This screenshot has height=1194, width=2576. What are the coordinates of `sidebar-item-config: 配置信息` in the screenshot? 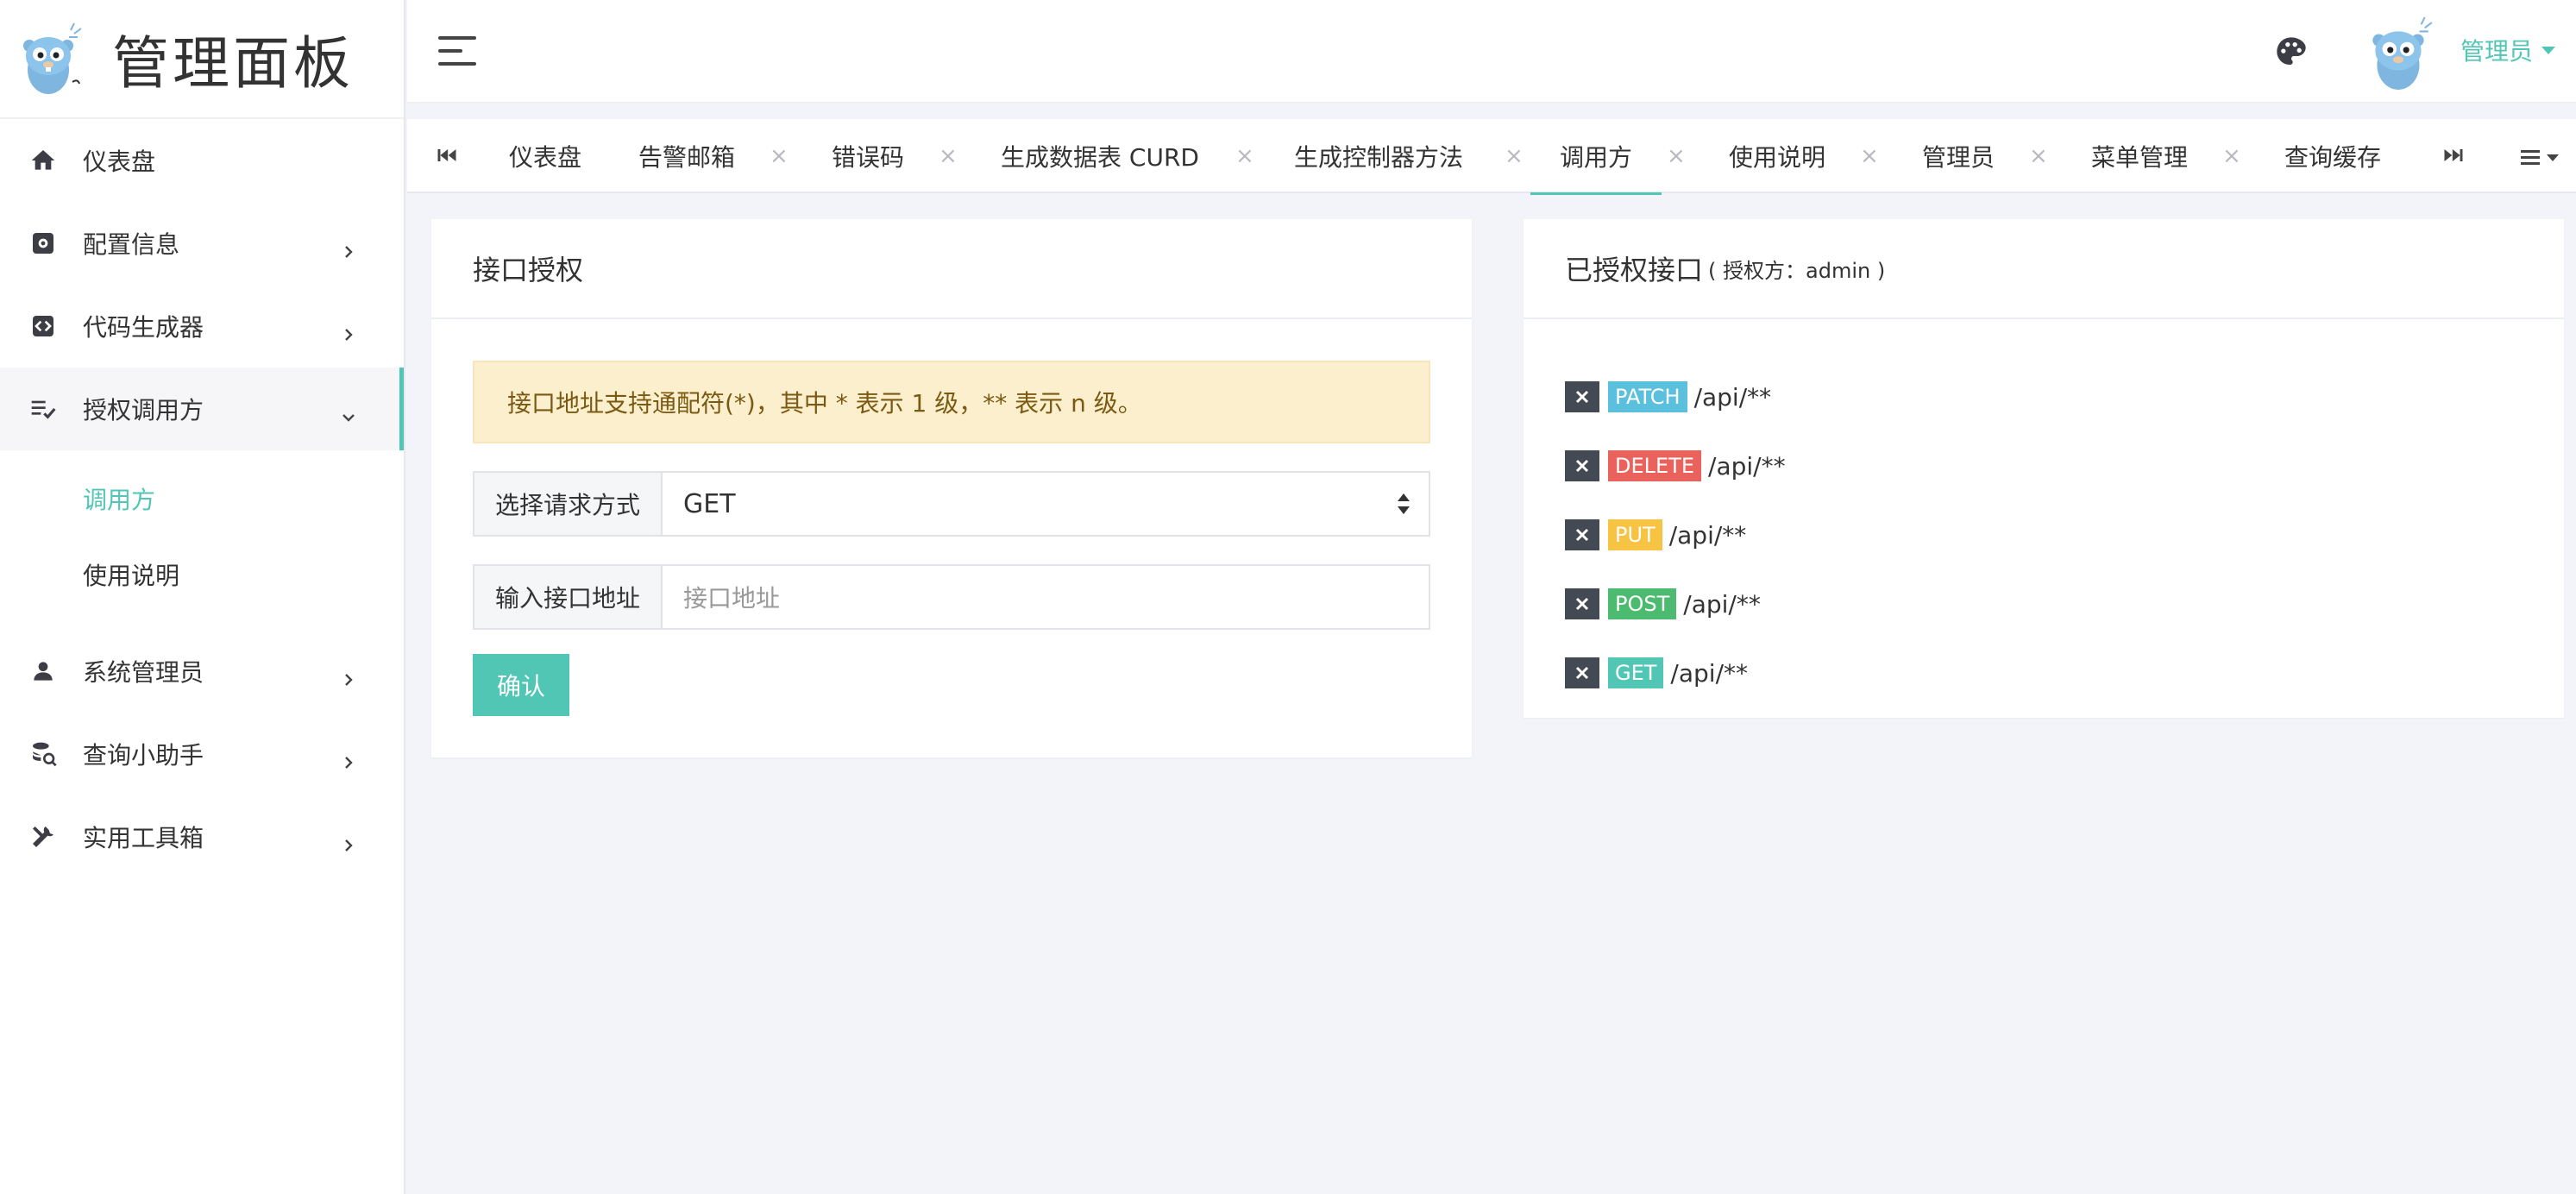 It's located at (202, 243).